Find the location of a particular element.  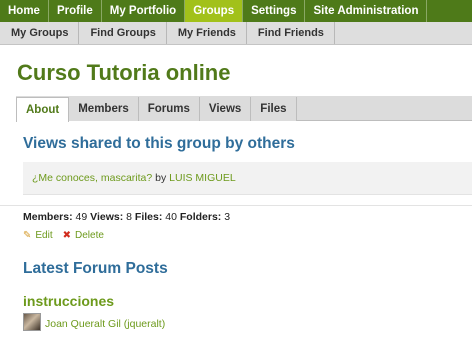

shared-view-item: ¿Me conoces, mascarita? by LUIS MIGUEL is located at coordinates (134, 178).